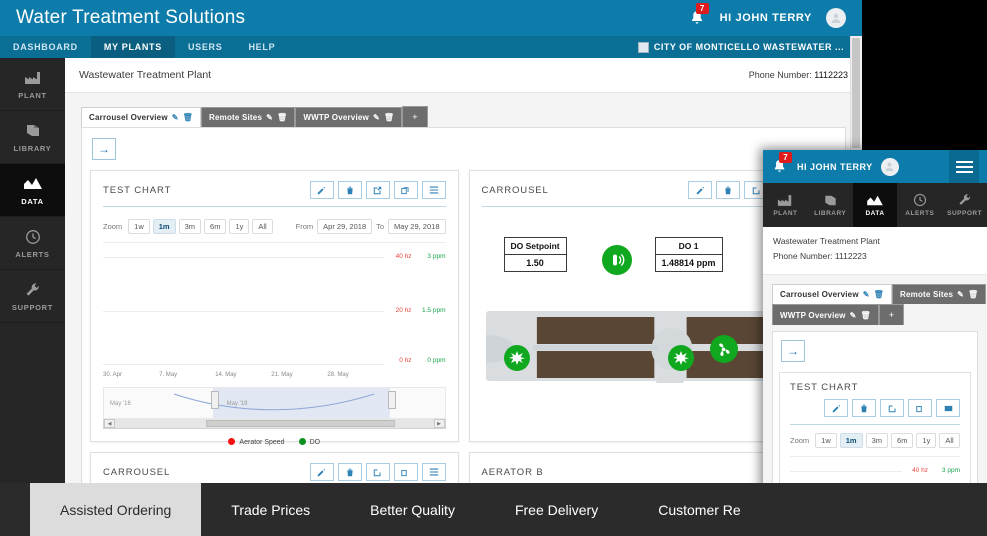  What do you see at coordinates (309, 442) in the screenshot?
I see `legend-item-do: DO` at bounding box center [309, 442].